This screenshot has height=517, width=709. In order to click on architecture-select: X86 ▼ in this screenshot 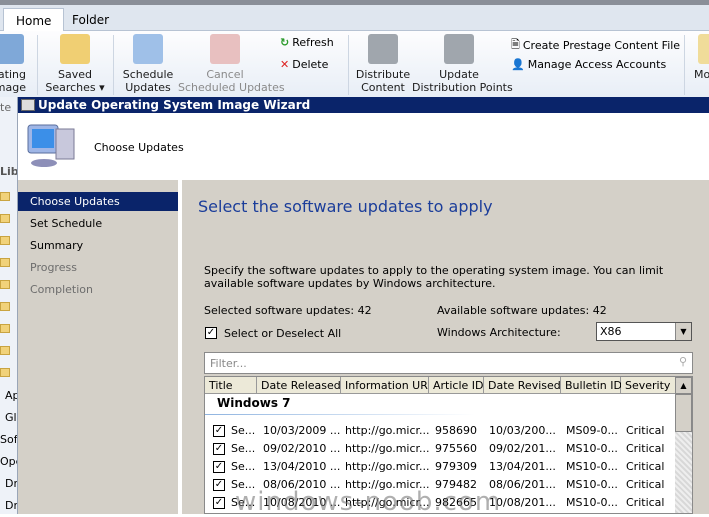, I will do `click(644, 331)`.